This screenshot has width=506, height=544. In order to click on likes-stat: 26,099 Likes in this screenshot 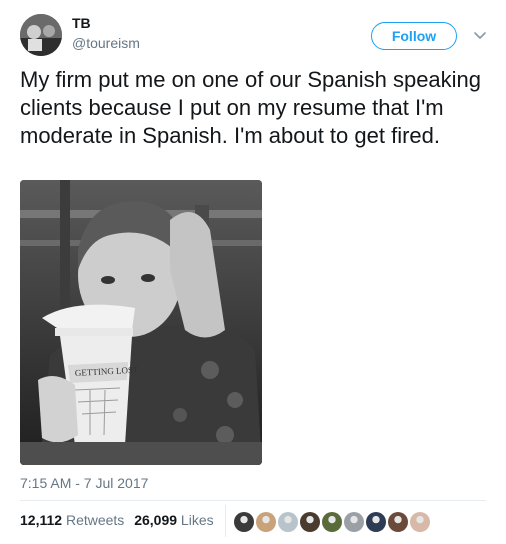, I will do `click(173, 520)`.